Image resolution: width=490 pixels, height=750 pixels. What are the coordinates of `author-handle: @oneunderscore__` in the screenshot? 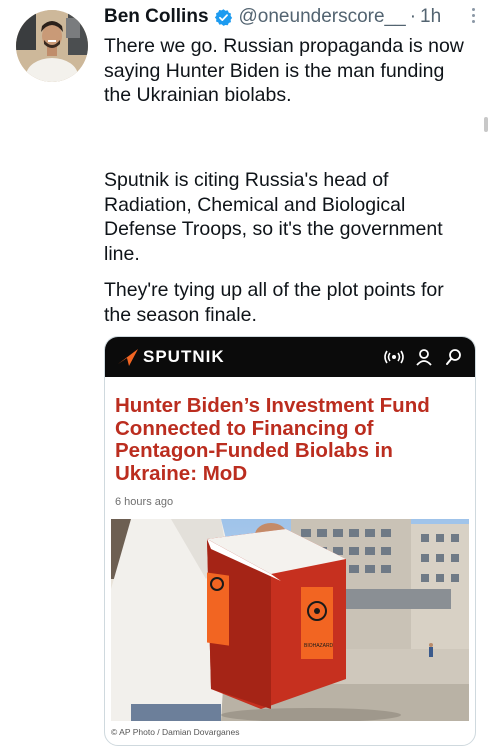 It's located at (322, 17).